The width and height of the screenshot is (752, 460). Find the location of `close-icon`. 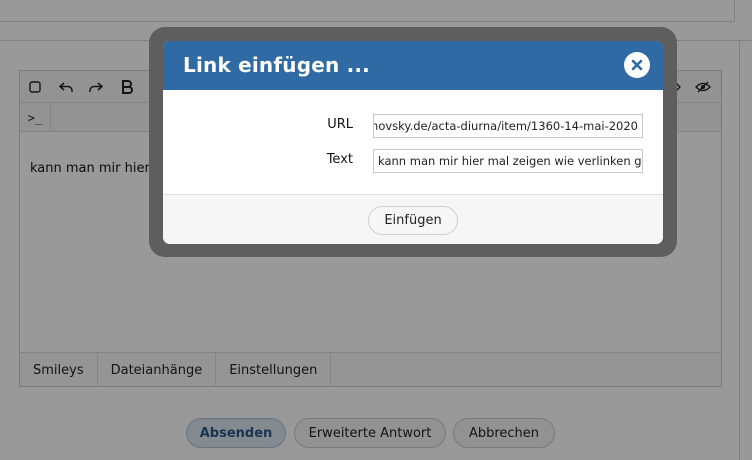

close-icon is located at coordinates (637, 65).